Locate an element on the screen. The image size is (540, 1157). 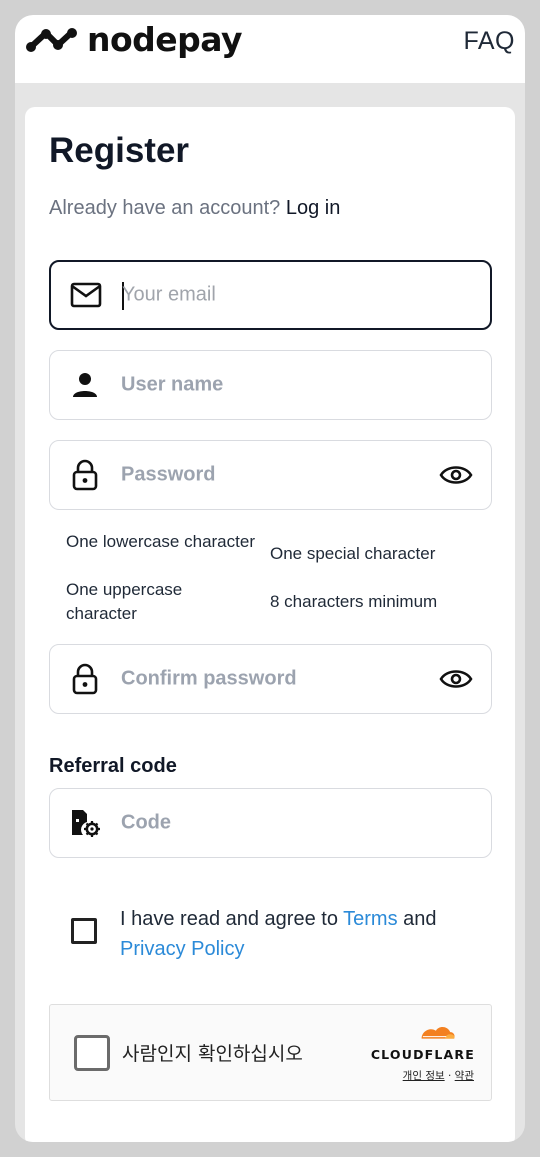
confirm-password-field: Confirm password is located at coordinates (270, 679).